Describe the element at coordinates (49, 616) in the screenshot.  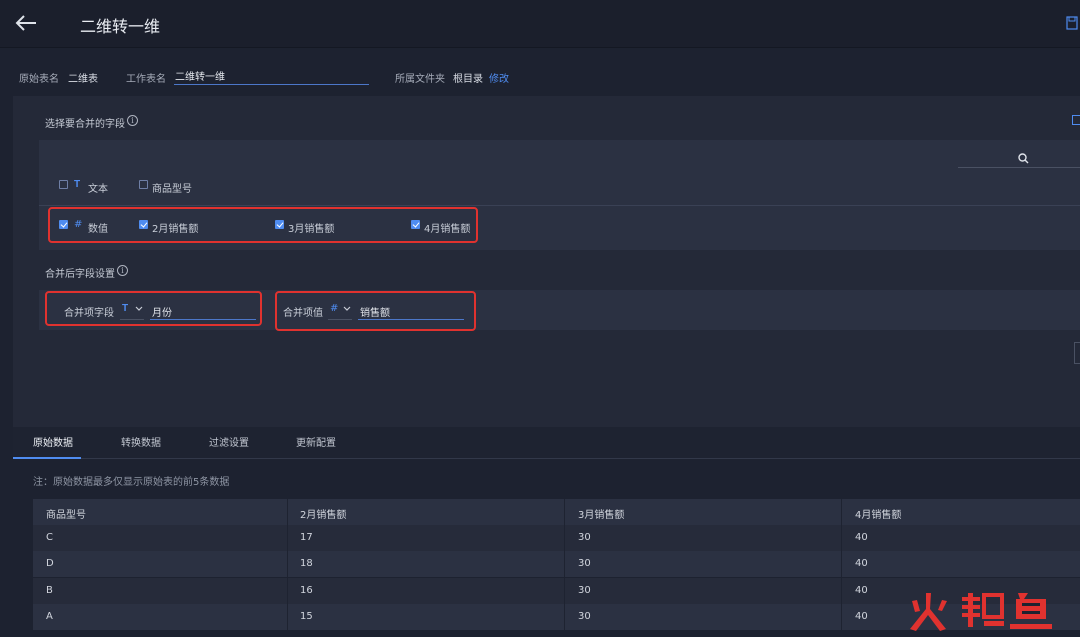
I see `table-cell: A` at that location.